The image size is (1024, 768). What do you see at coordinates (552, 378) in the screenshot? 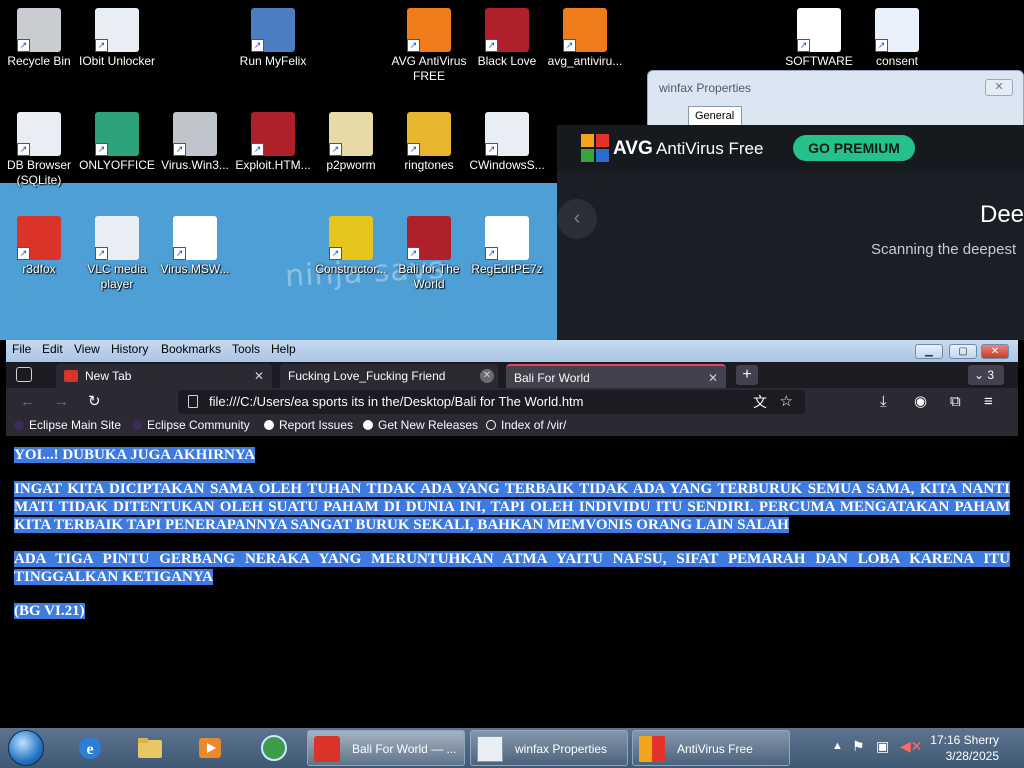
I see `tab-label: Bali For World` at bounding box center [552, 378].